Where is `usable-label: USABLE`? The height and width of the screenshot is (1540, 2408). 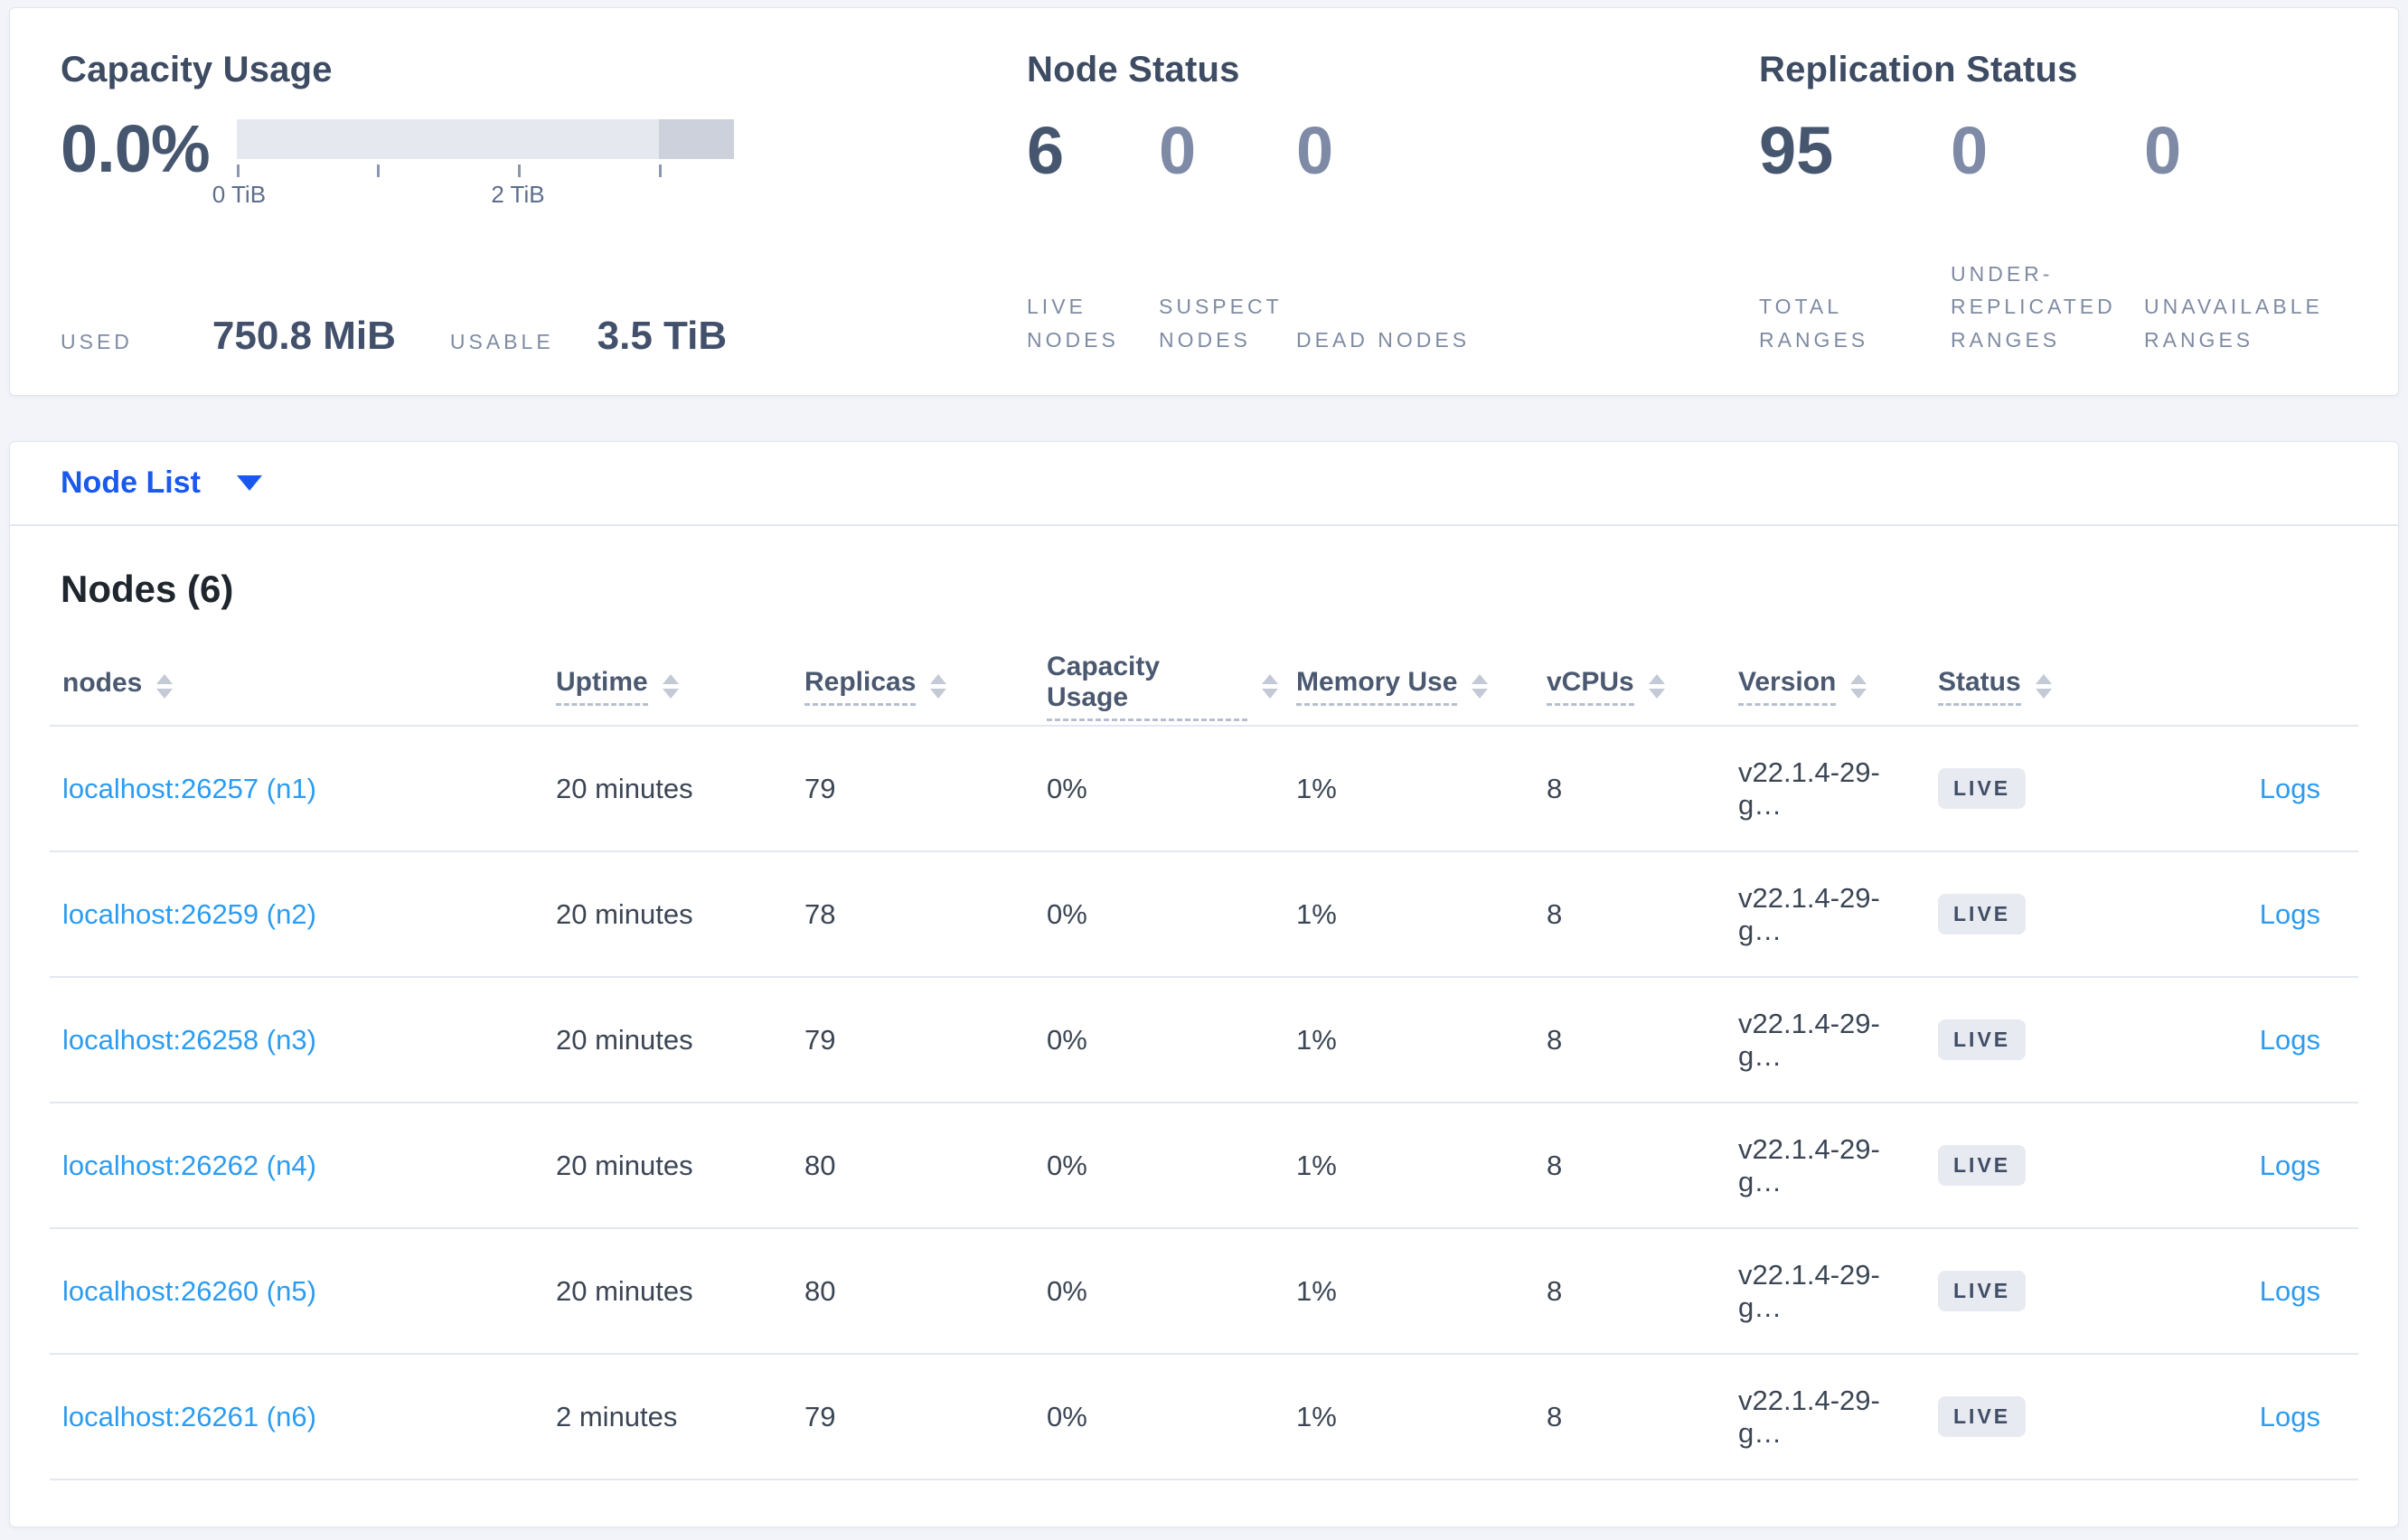
usable-label: USABLE is located at coordinates (501, 341).